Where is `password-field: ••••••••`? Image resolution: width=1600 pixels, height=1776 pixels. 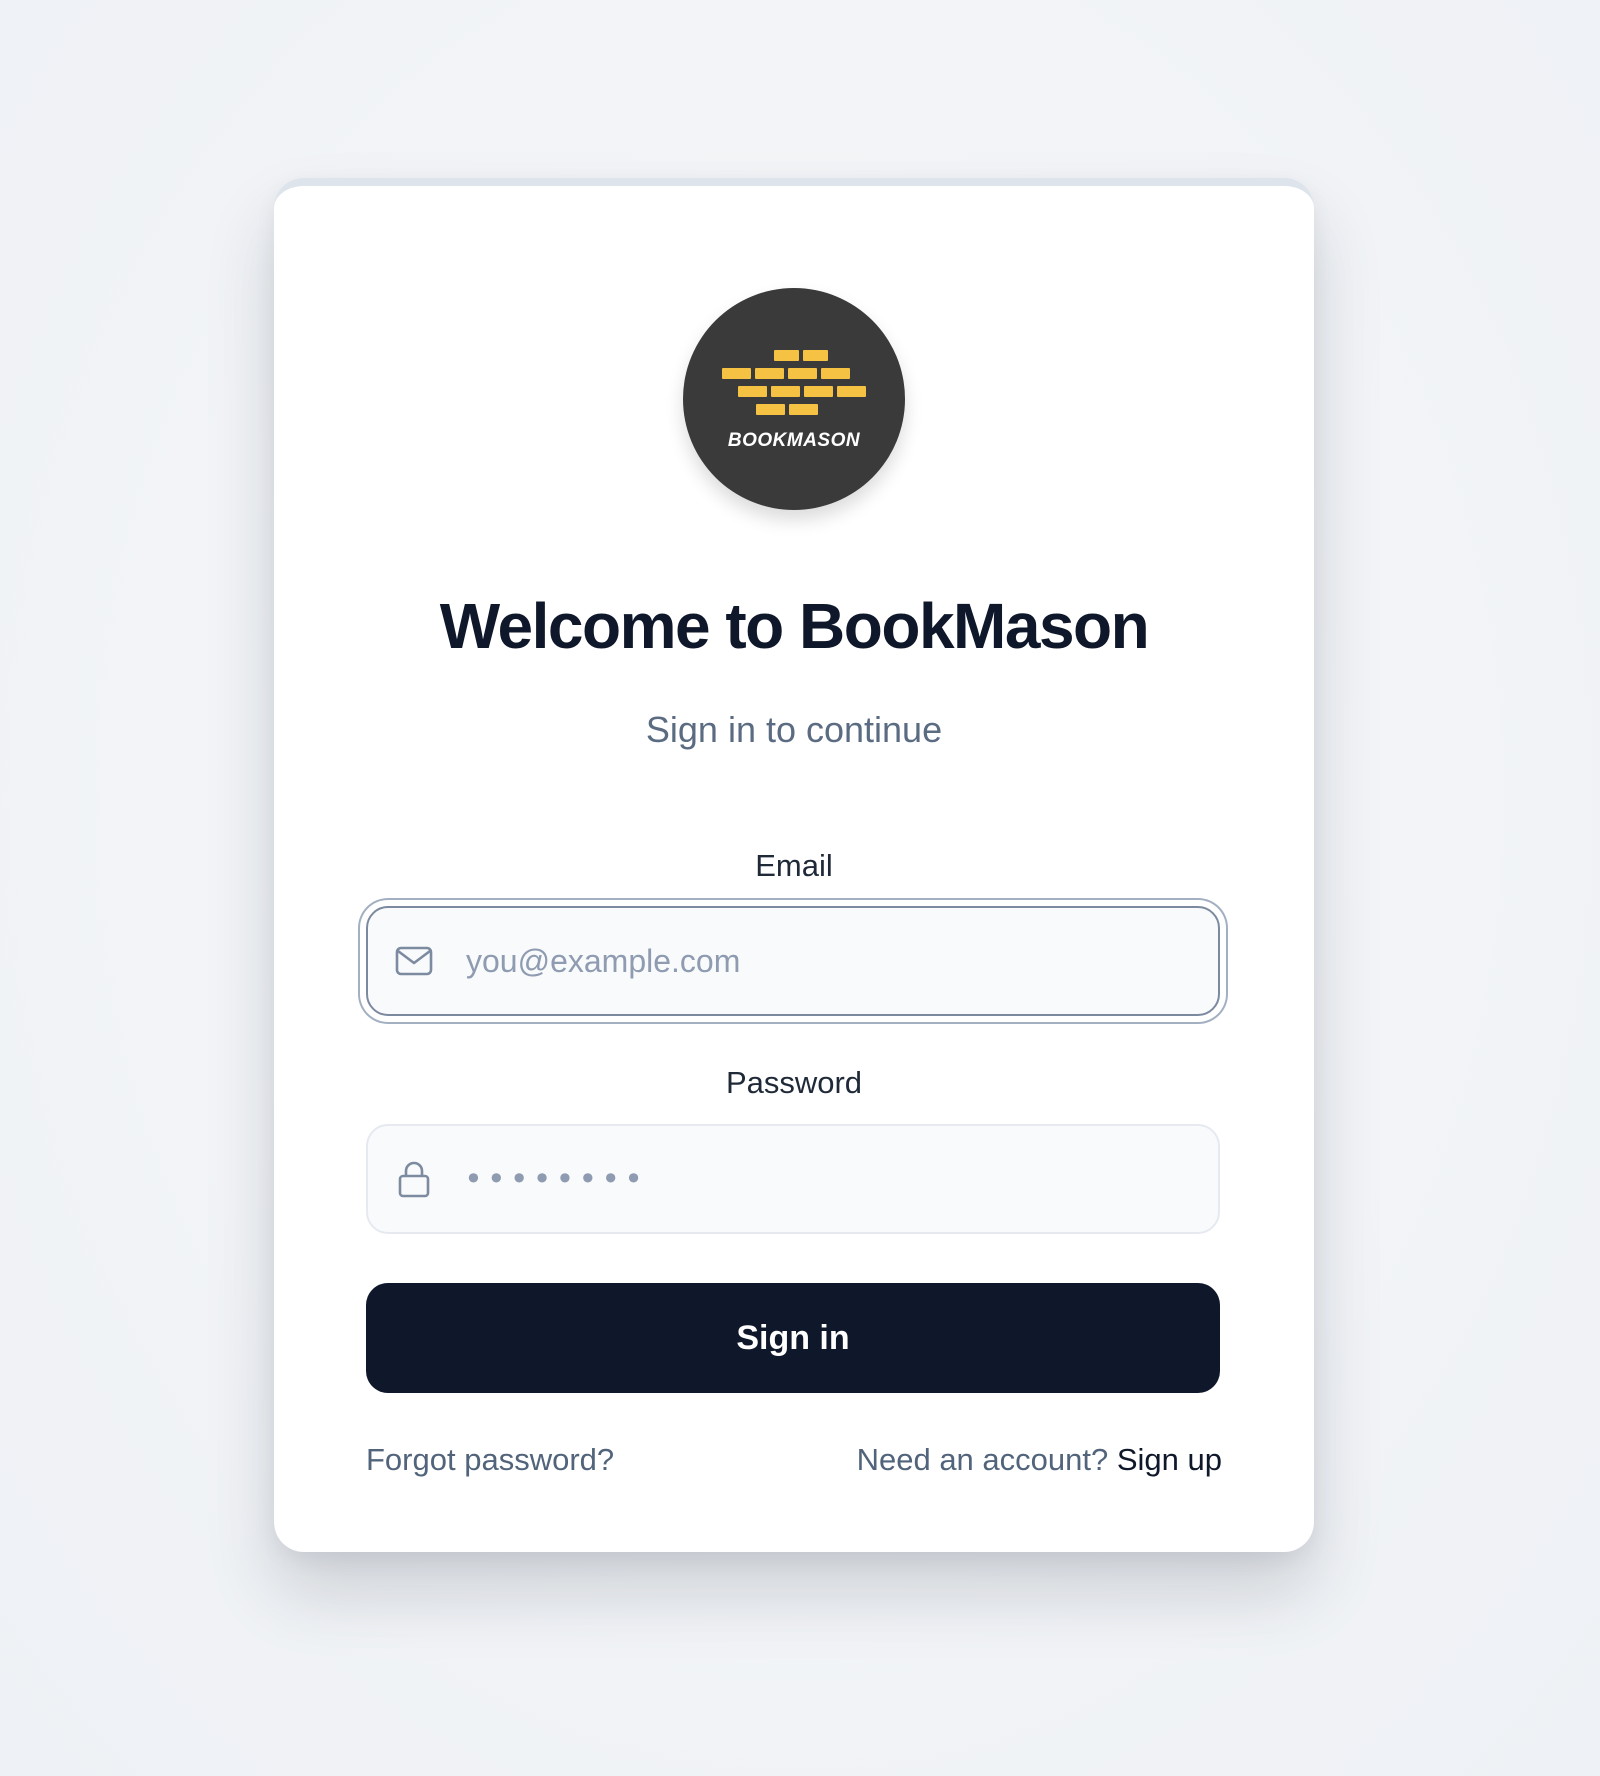
password-field: •••••••• is located at coordinates (793, 1179).